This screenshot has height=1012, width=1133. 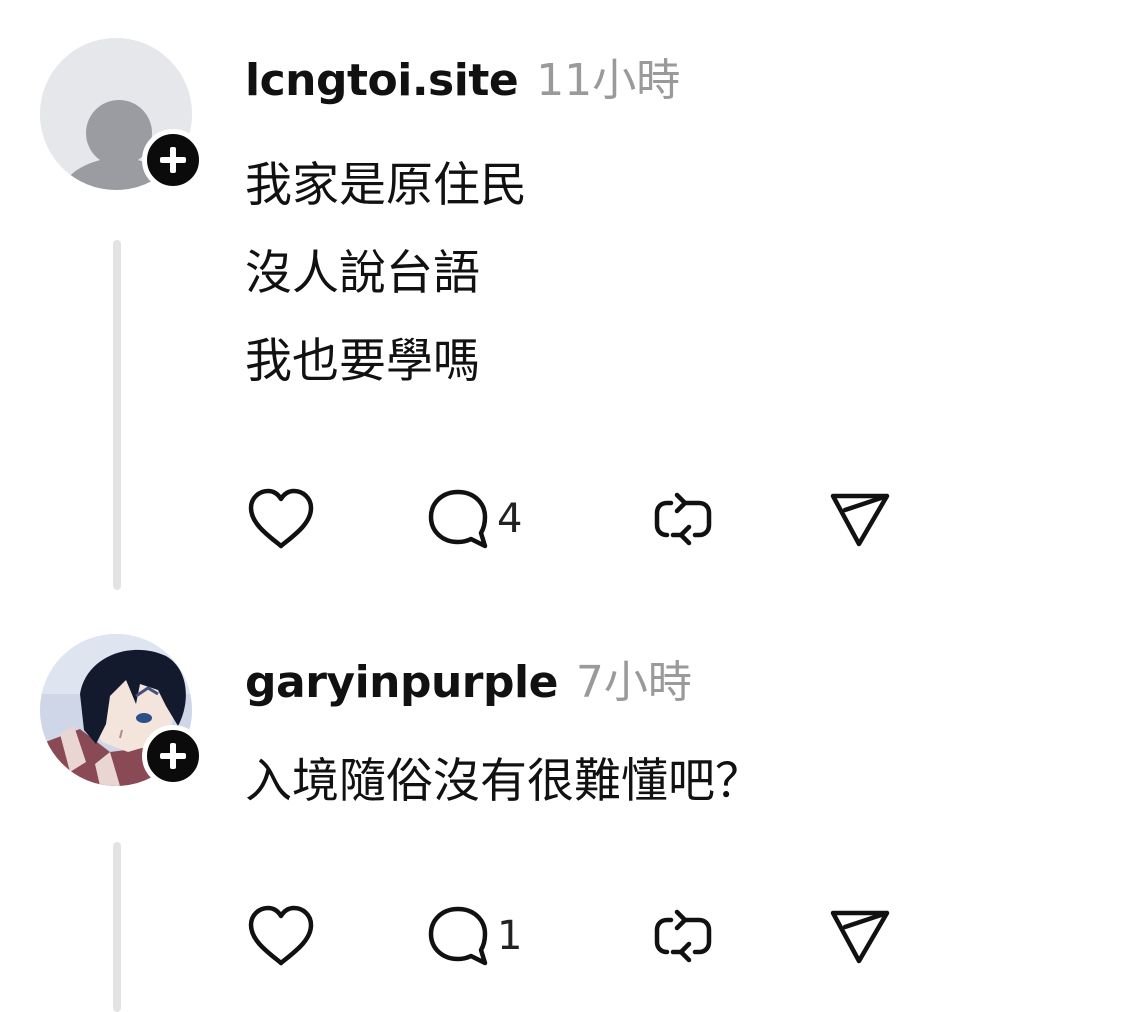 I want to click on post-text-line: 沒人說台語, so click(x=362, y=273).